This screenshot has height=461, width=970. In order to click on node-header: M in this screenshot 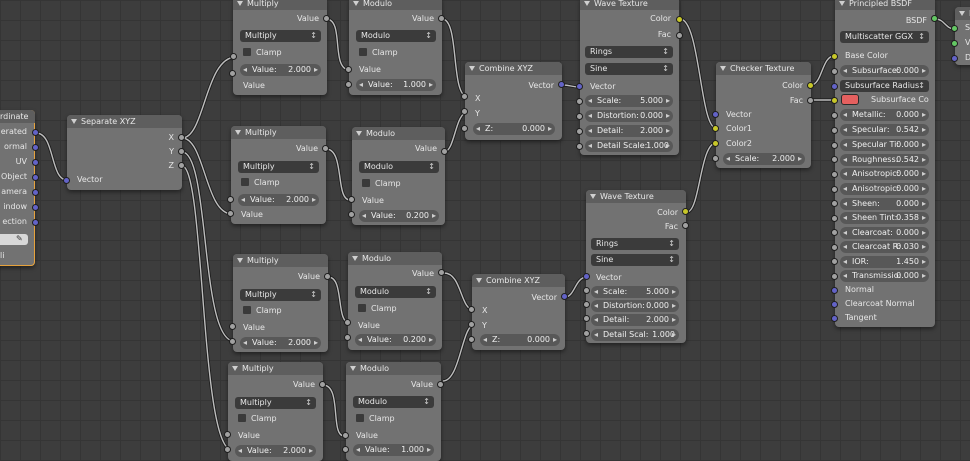, I will do `click(962, 13)`.